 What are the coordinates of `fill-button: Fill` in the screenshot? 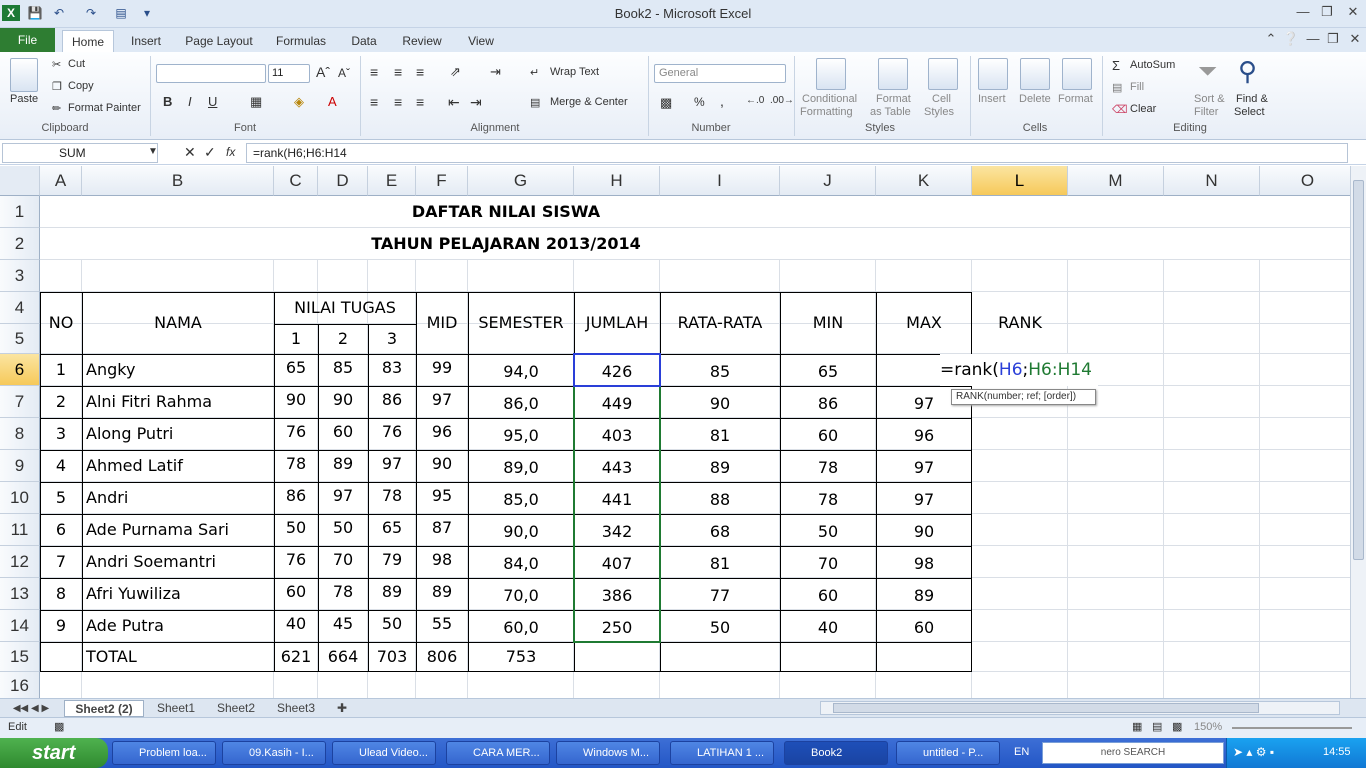 It's located at (1137, 87).